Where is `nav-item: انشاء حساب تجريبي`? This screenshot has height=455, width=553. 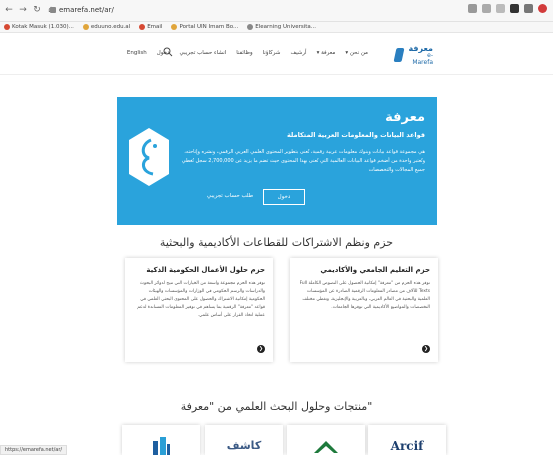 nav-item: انشاء حساب تجريبي is located at coordinates (202, 53).